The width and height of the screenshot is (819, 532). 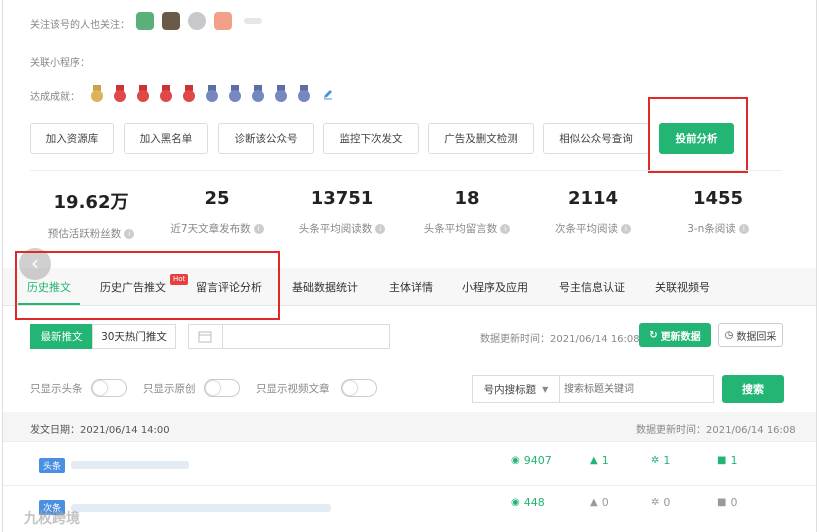 What do you see at coordinates (52, 519) in the screenshot?
I see `watermark: 九枚跨境` at bounding box center [52, 519].